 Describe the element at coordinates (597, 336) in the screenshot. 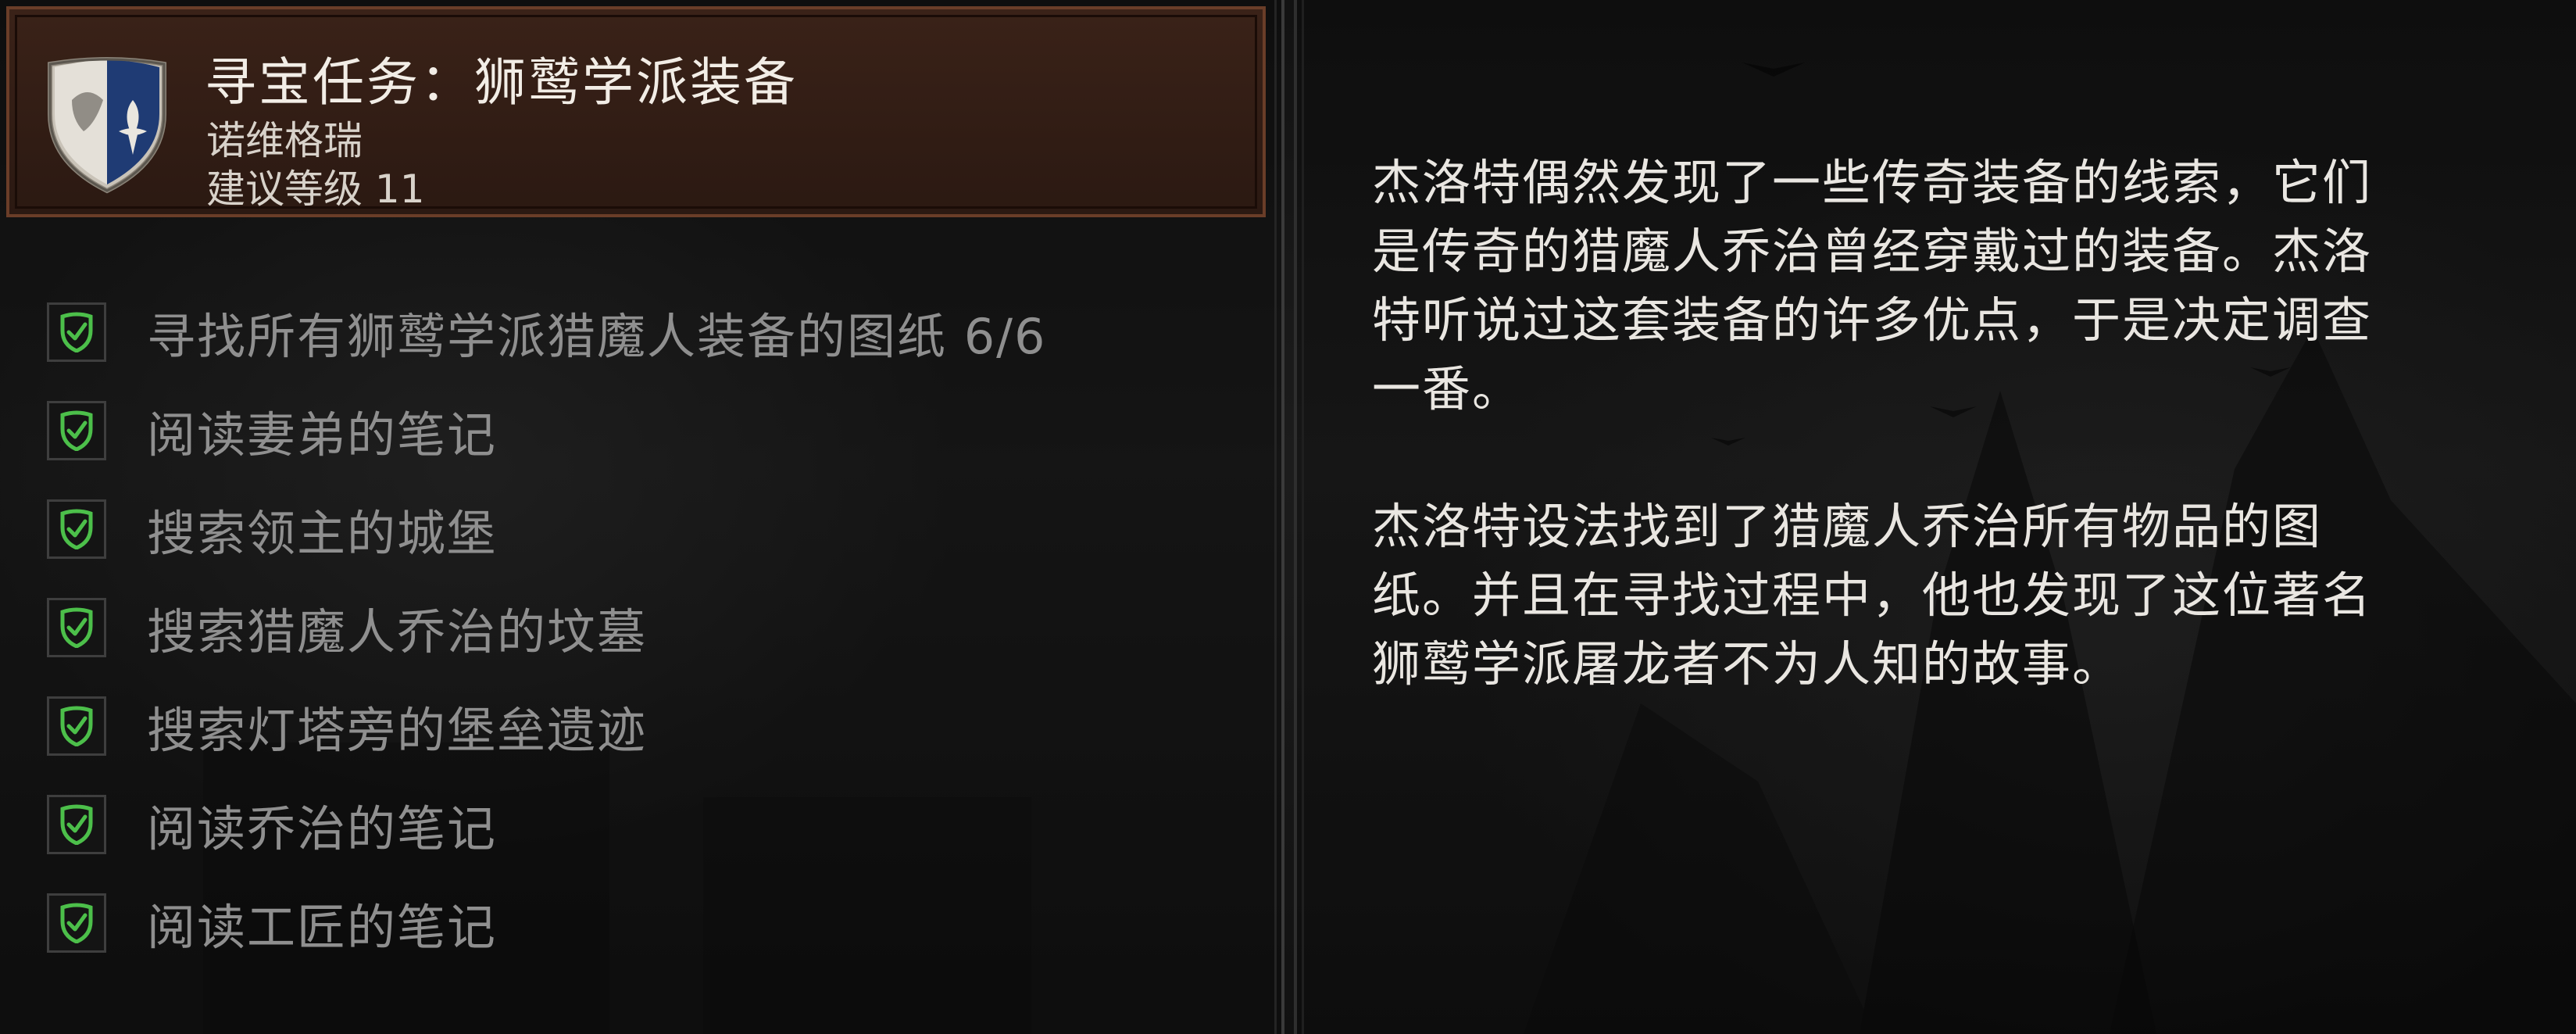

I see `objective-label: 寻找所有狮鹫学派猎魔人装备的图纸 6/6` at that location.